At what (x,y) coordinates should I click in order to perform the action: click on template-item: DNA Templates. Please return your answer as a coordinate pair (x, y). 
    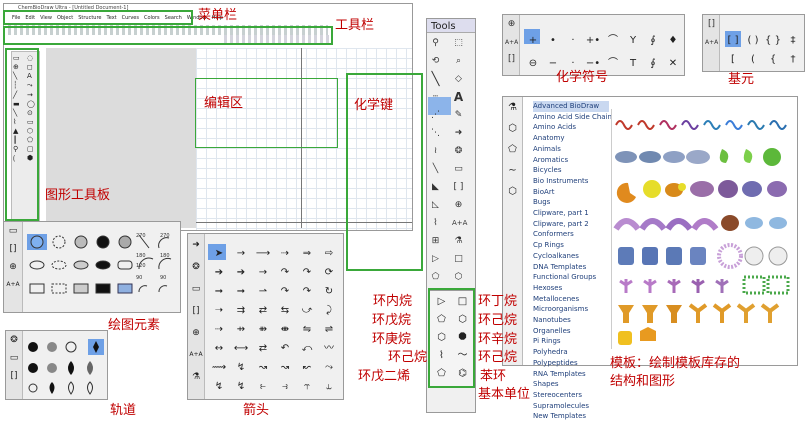
    Looking at the image, I should click on (571, 267).